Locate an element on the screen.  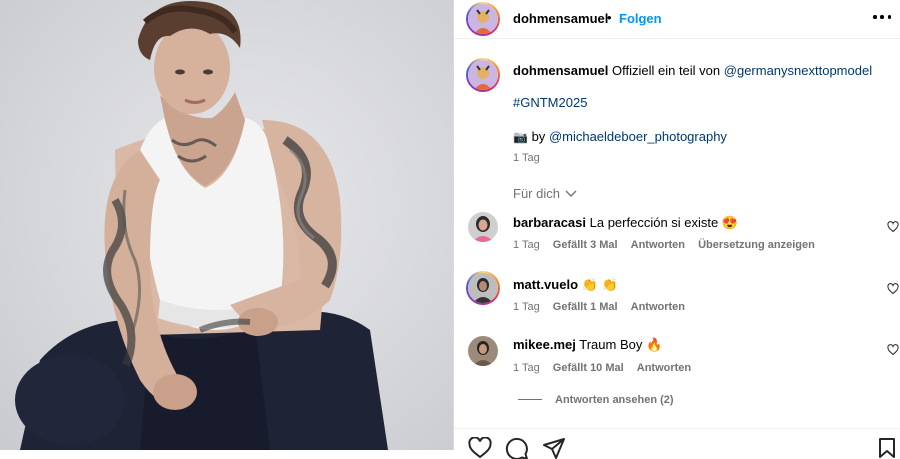
comment-emoji: 👏 👏 is located at coordinates (599, 284).